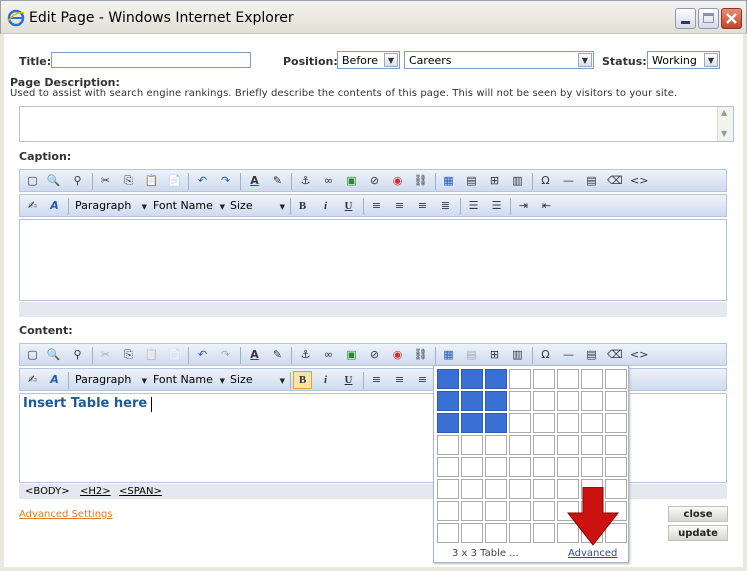  What do you see at coordinates (731, 18) in the screenshot?
I see `close-window-button` at bounding box center [731, 18].